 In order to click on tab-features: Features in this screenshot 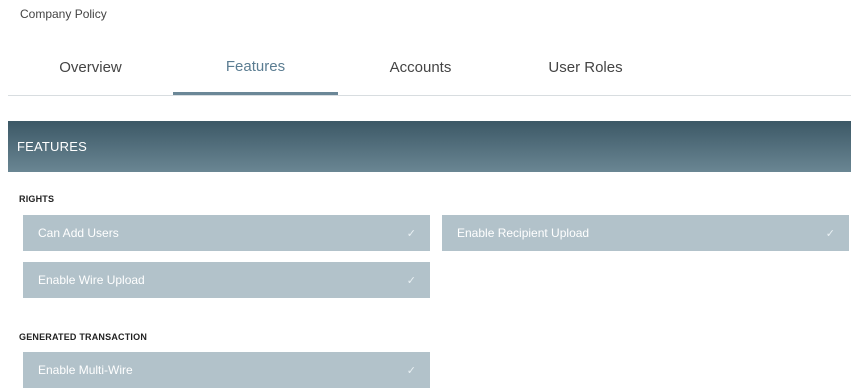, I will do `click(255, 67)`.